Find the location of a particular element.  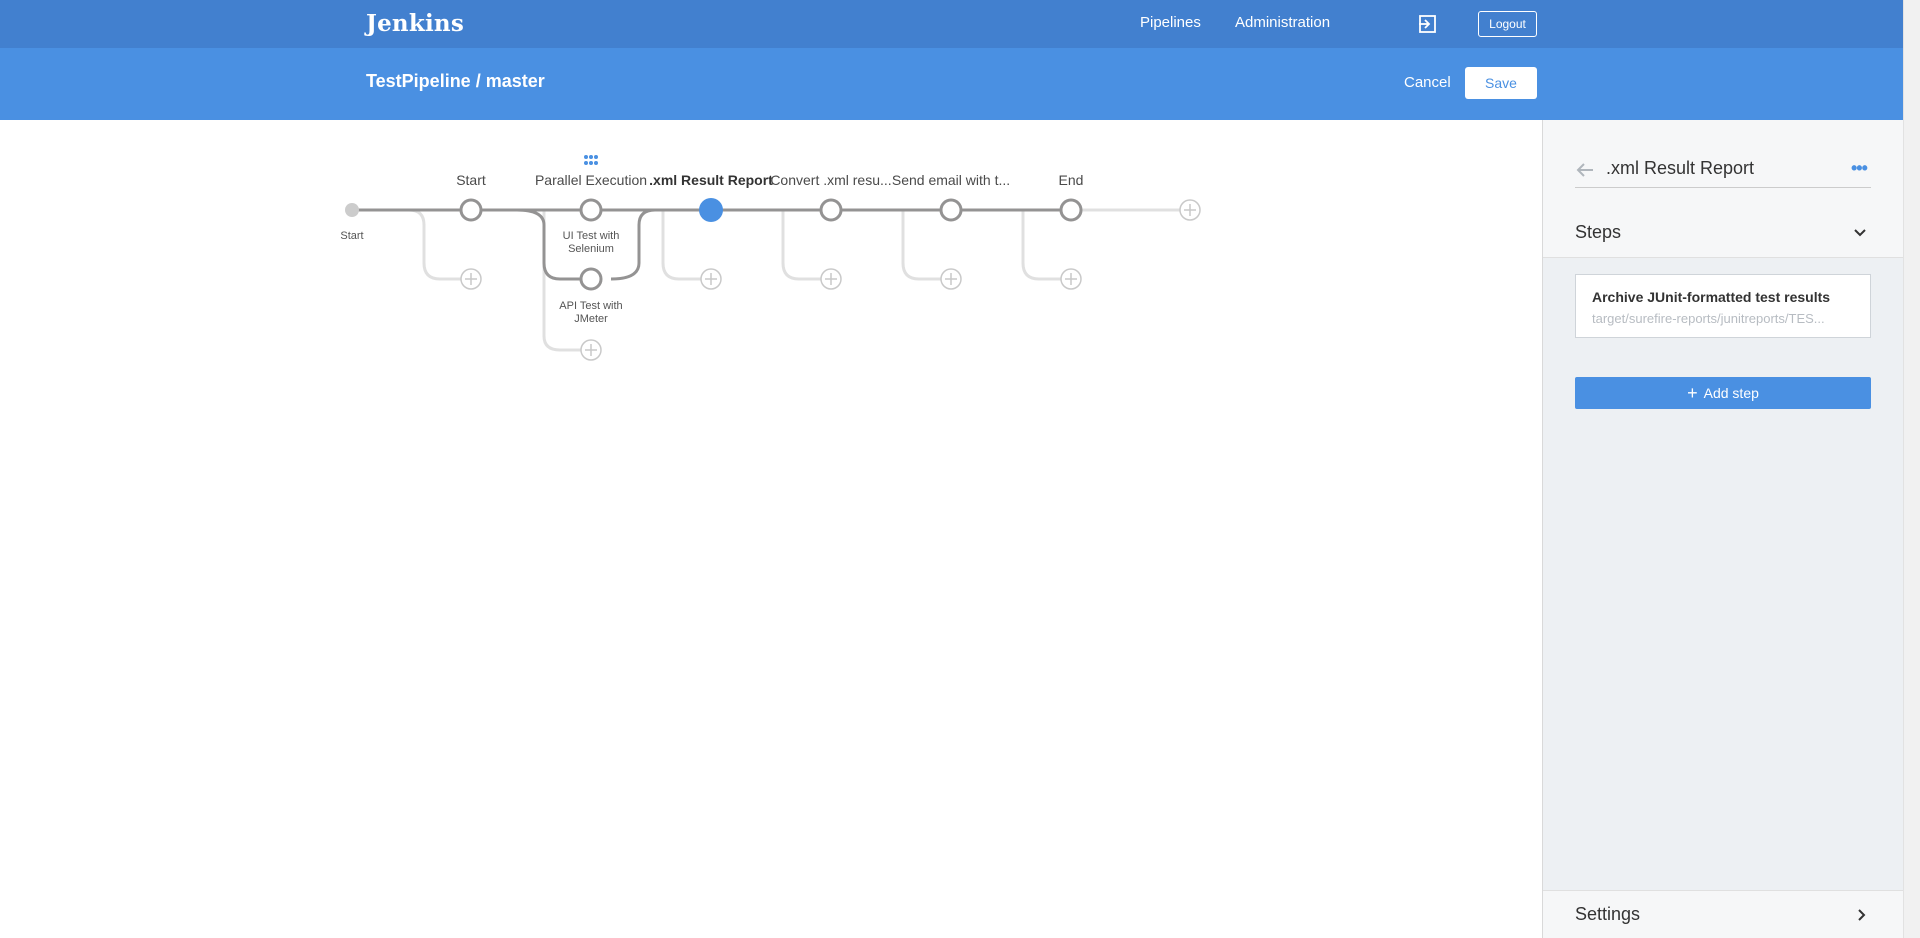

sidebar-header: .xml Result Report ••• Steps is located at coordinates (1723, 188).